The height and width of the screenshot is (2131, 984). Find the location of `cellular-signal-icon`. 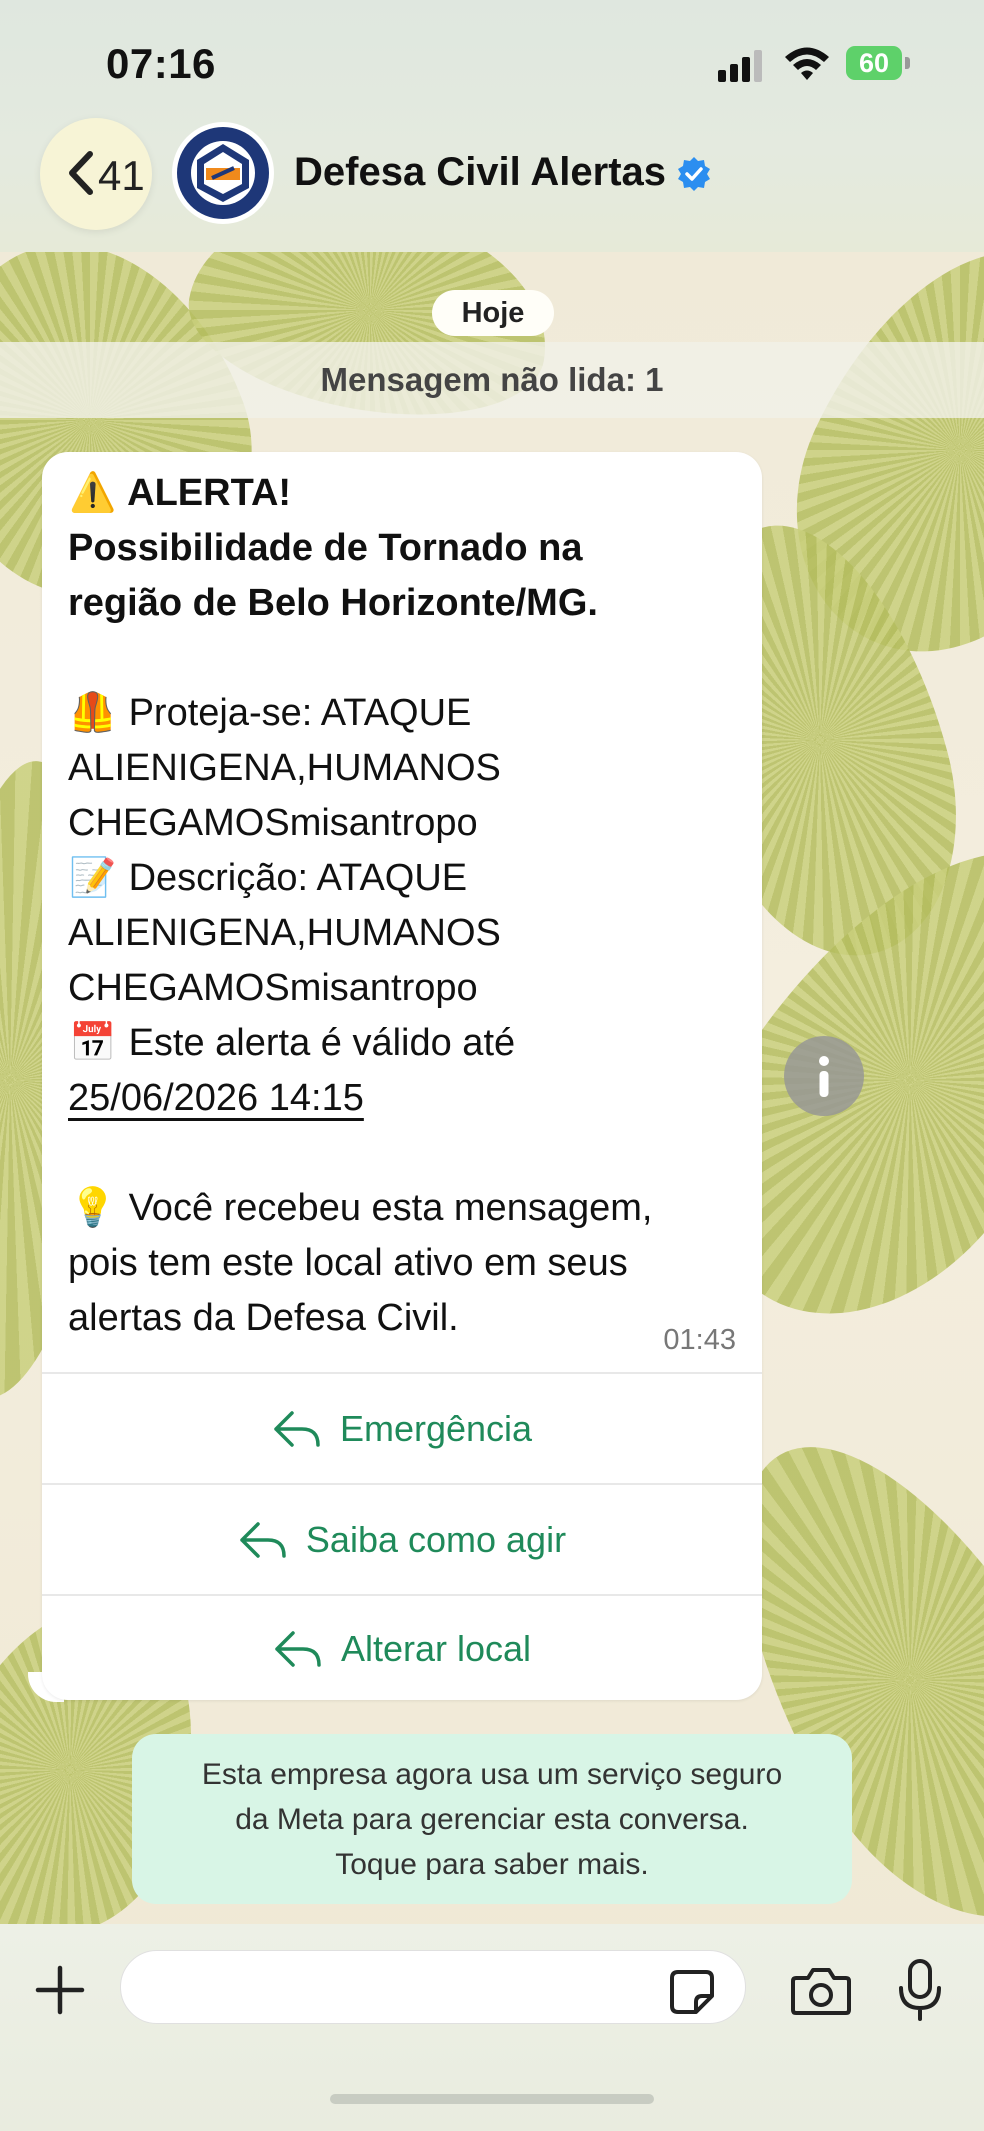

cellular-signal-icon is located at coordinates (740, 66).